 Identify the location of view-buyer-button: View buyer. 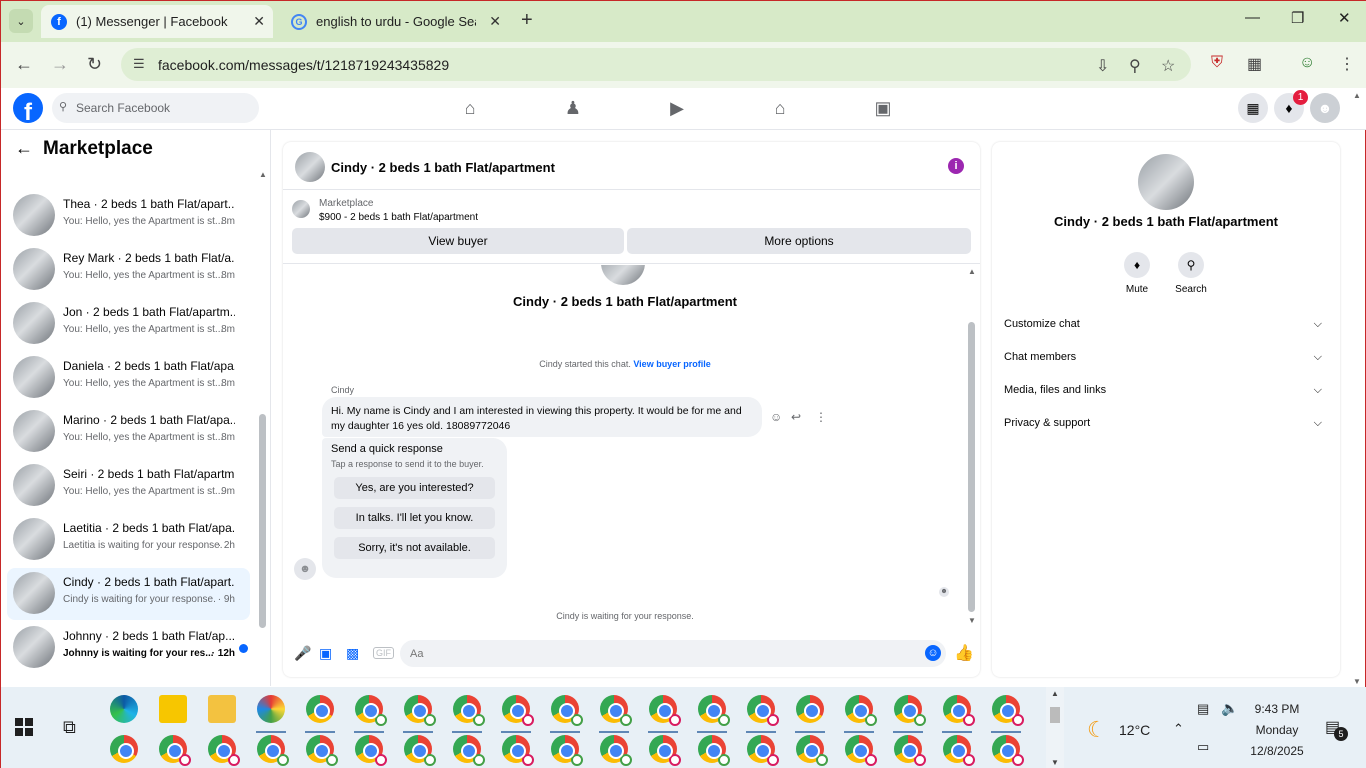
(458, 241).